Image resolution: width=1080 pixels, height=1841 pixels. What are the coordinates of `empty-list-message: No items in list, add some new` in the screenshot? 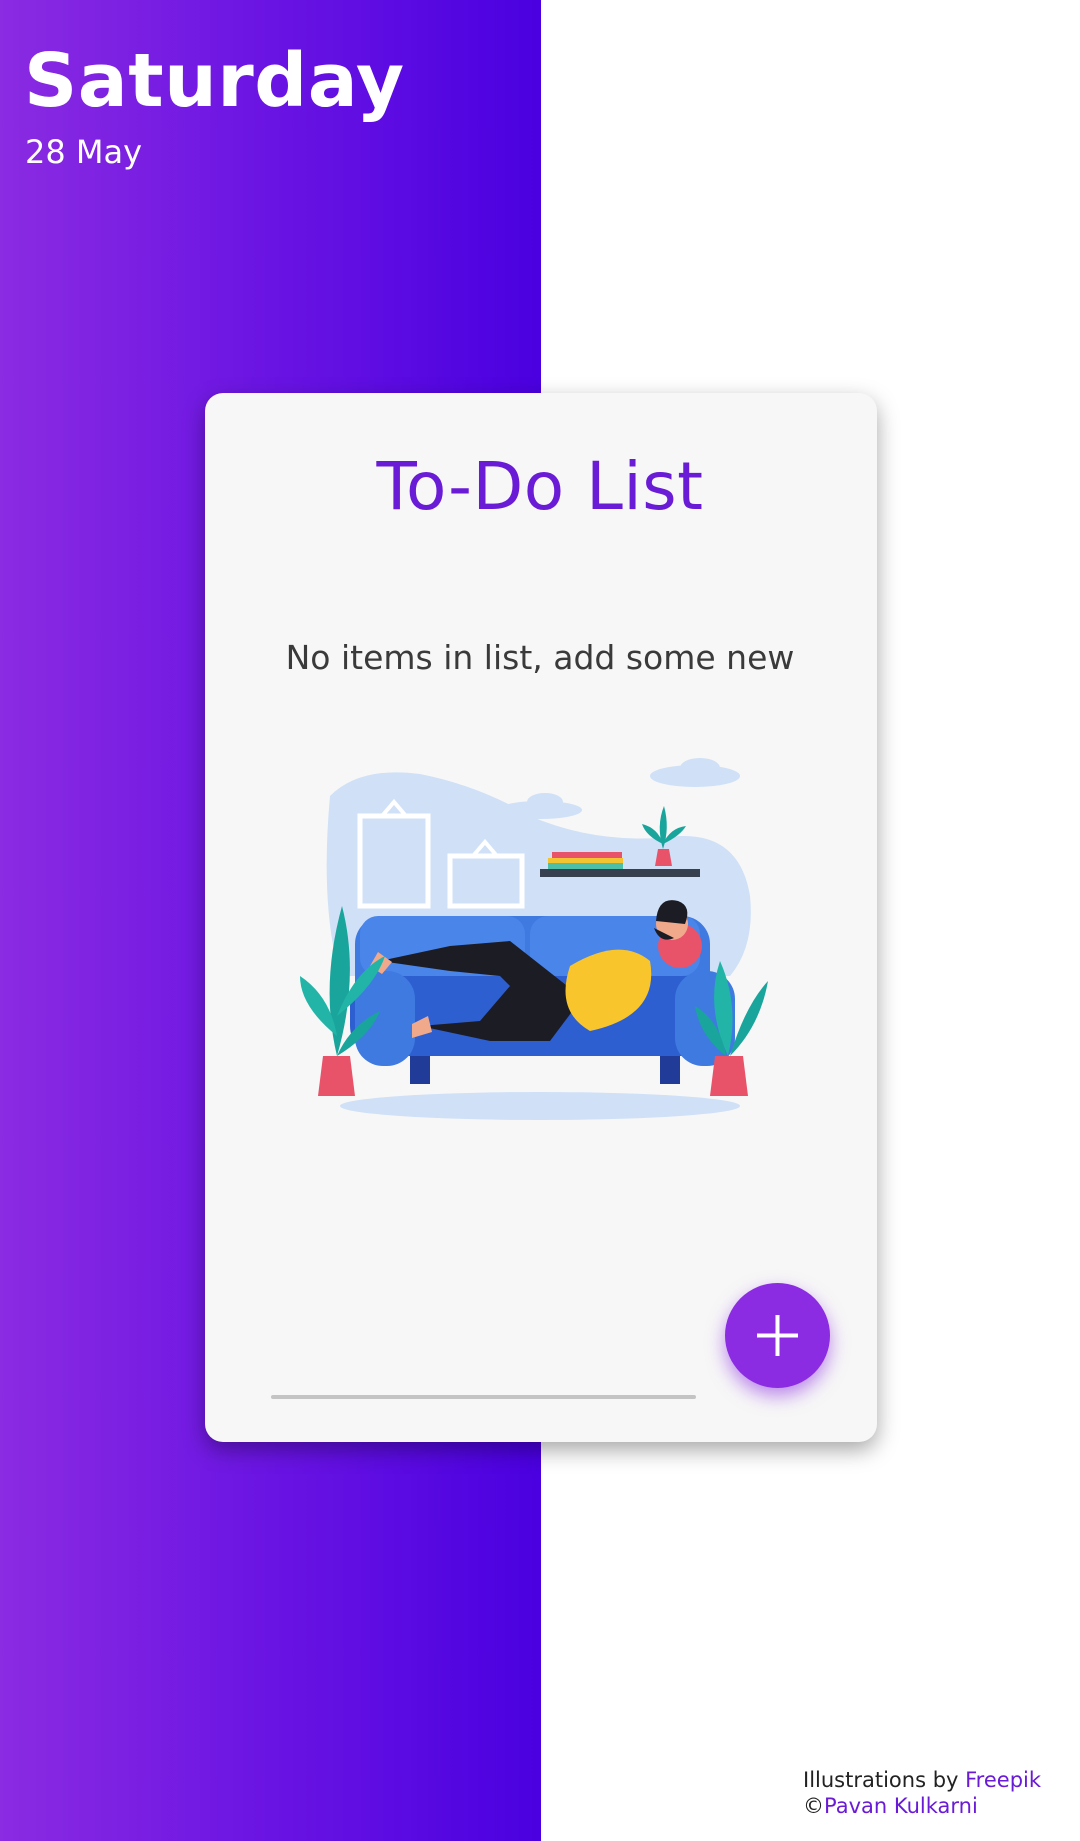 It's located at (540, 657).